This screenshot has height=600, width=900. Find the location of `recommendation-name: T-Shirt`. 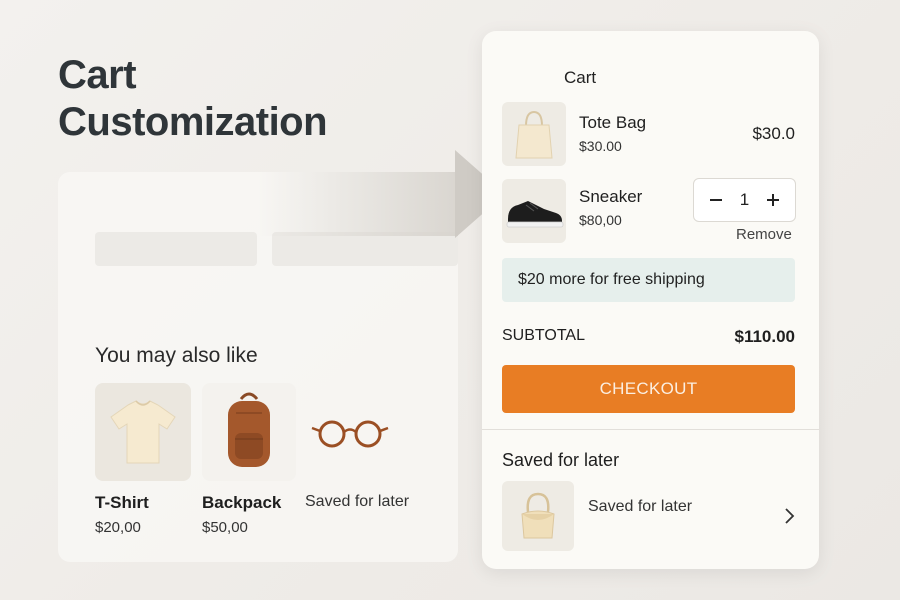

recommendation-name: T-Shirt is located at coordinates (122, 502).